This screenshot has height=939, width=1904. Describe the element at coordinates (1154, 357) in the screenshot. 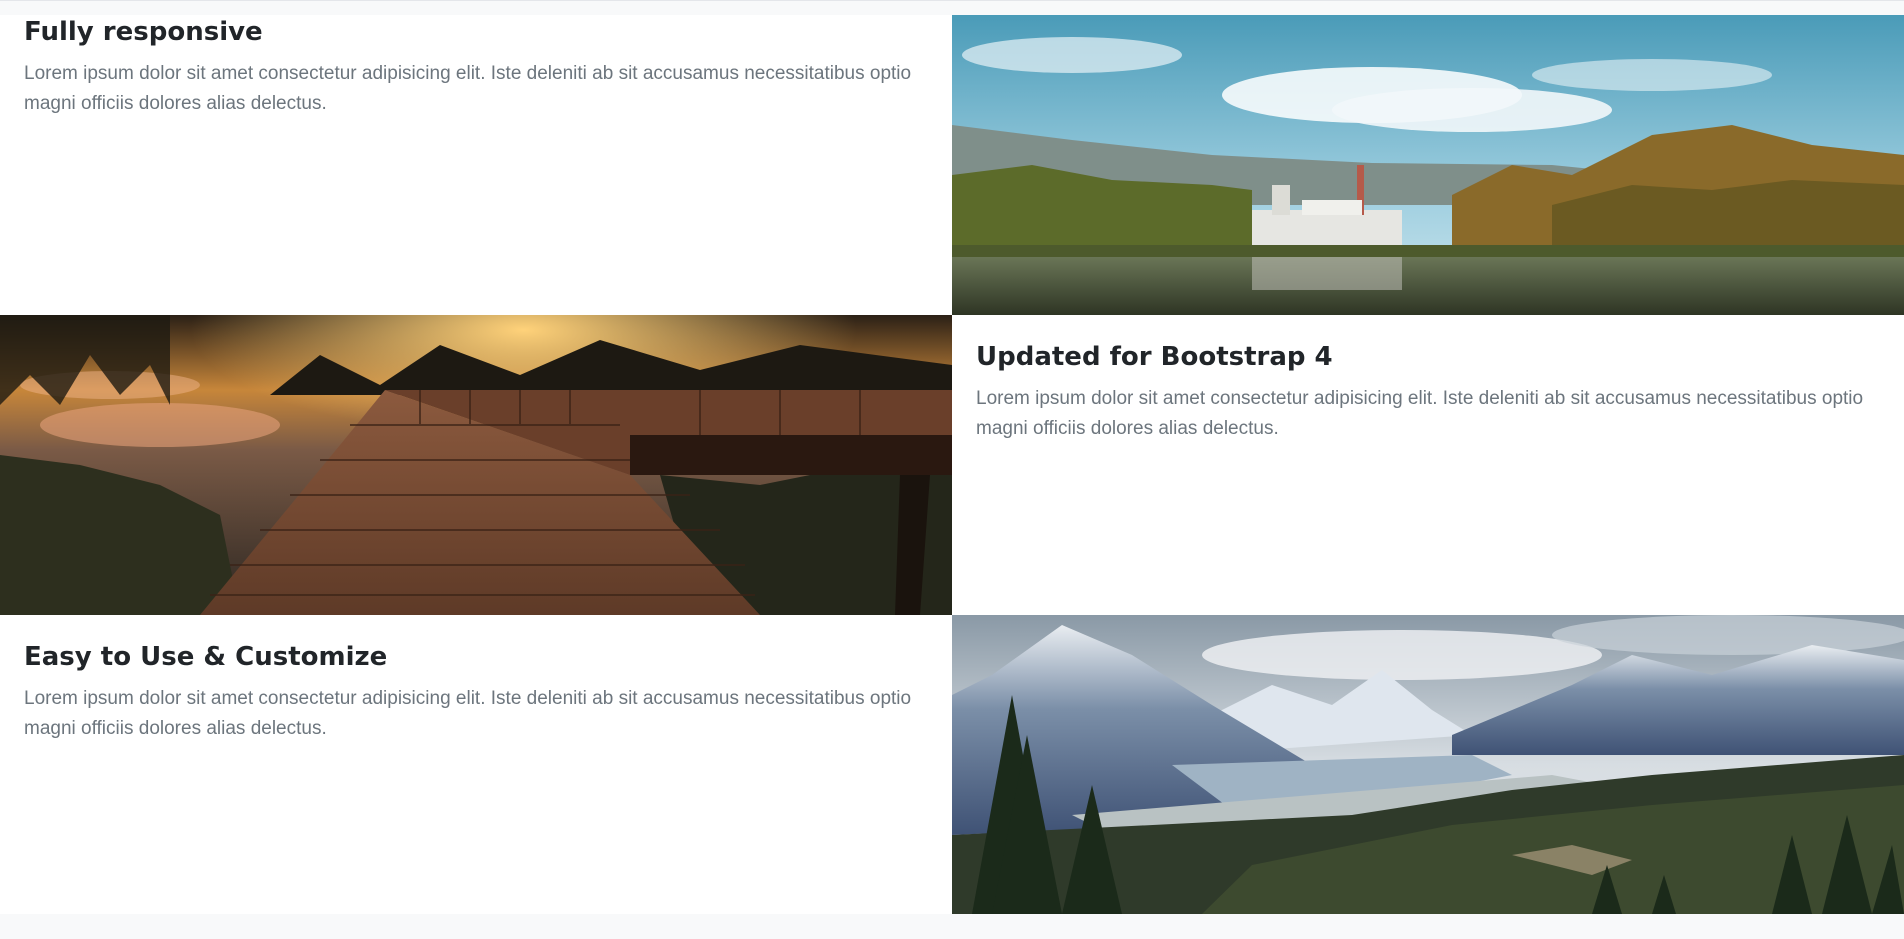

I see `showcase-heading: Updated for Bootstrap 4` at that location.